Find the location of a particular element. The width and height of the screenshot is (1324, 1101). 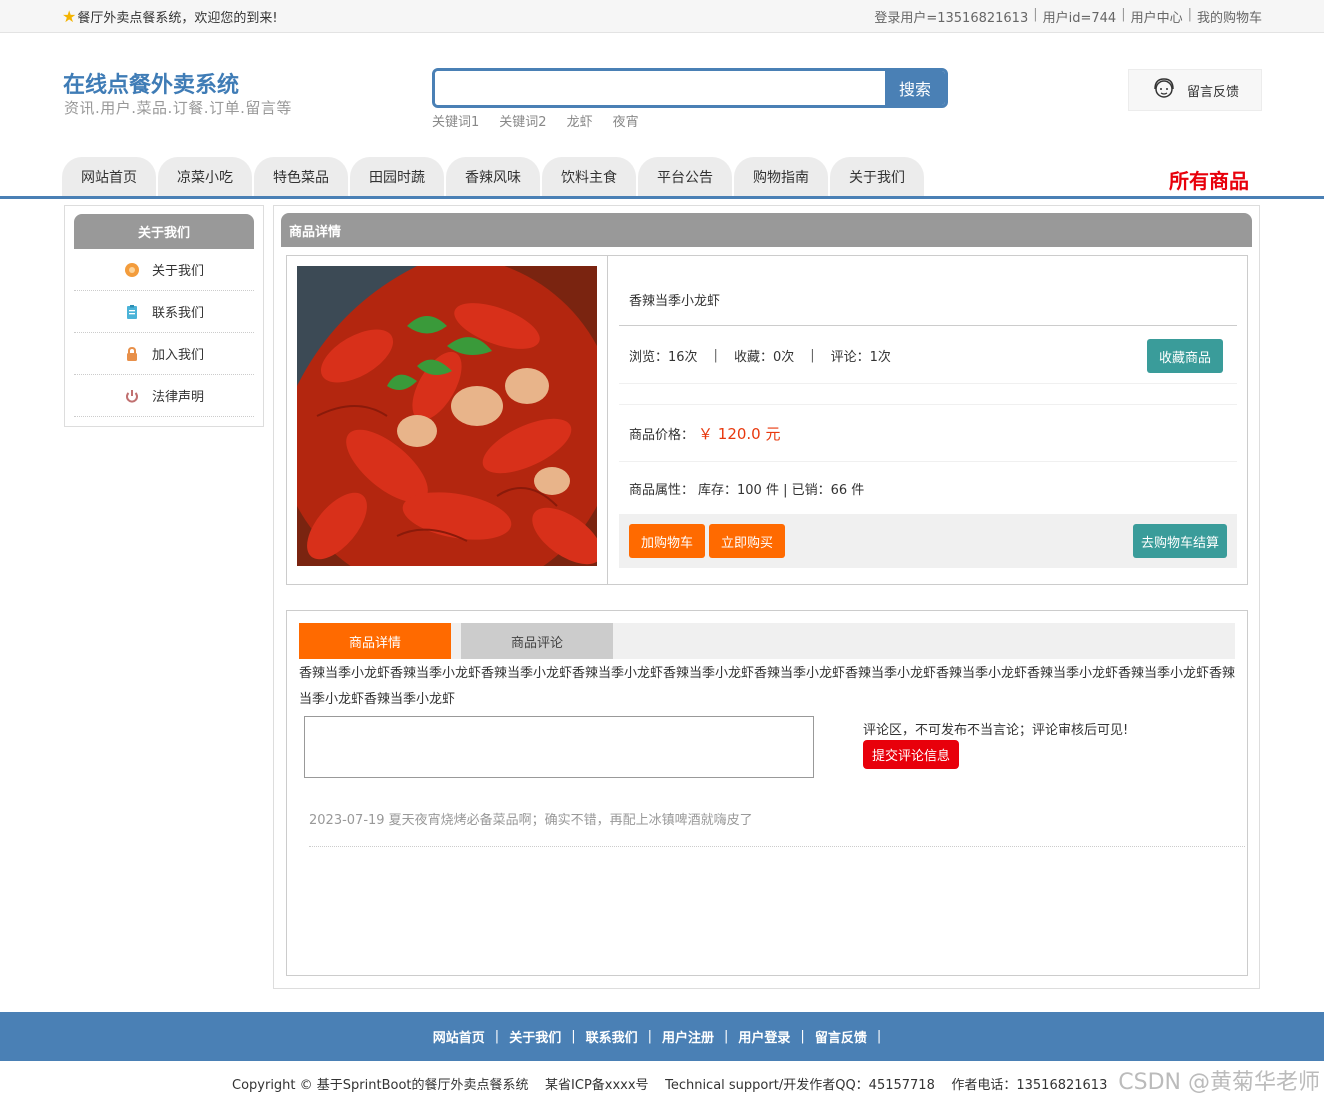

star-icon: ★ is located at coordinates (69, 16).